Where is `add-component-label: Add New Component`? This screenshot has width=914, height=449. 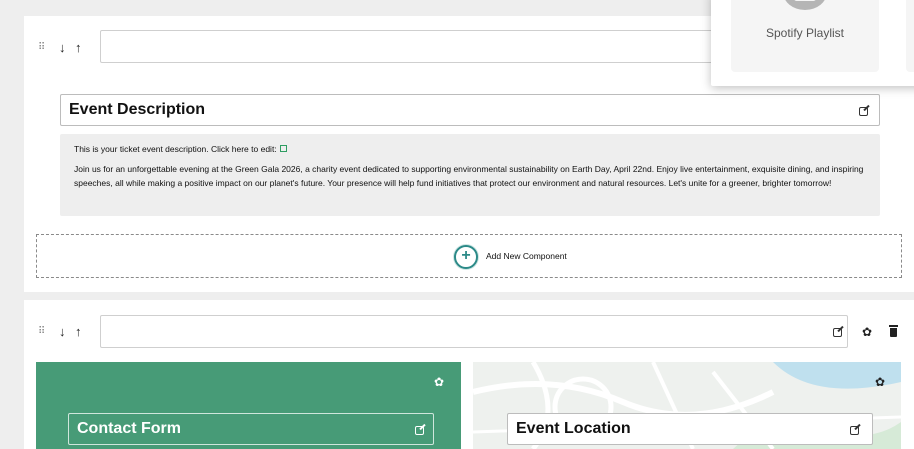
add-component-label: Add New Component is located at coordinates (526, 256).